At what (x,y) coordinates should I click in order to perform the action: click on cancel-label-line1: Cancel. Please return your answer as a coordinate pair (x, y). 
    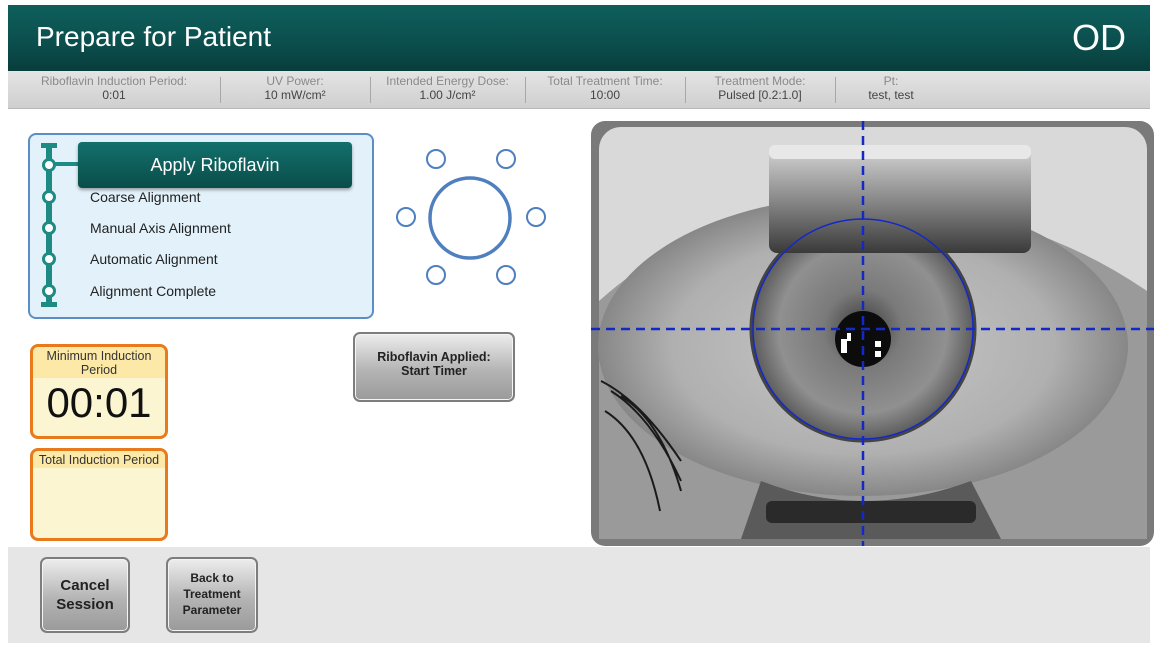
    Looking at the image, I should click on (85, 585).